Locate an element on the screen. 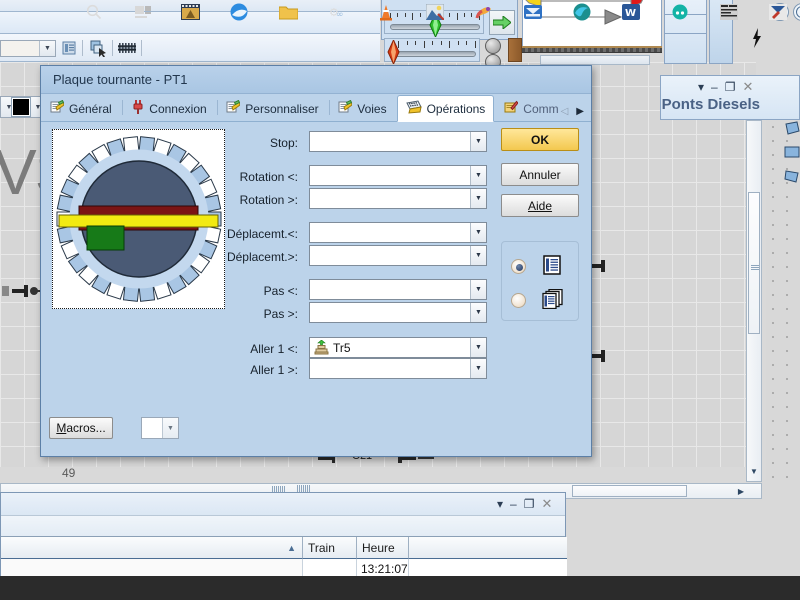 This screenshot has width=800, height=600. taskbar-cone-icon is located at coordinates (386, 12).